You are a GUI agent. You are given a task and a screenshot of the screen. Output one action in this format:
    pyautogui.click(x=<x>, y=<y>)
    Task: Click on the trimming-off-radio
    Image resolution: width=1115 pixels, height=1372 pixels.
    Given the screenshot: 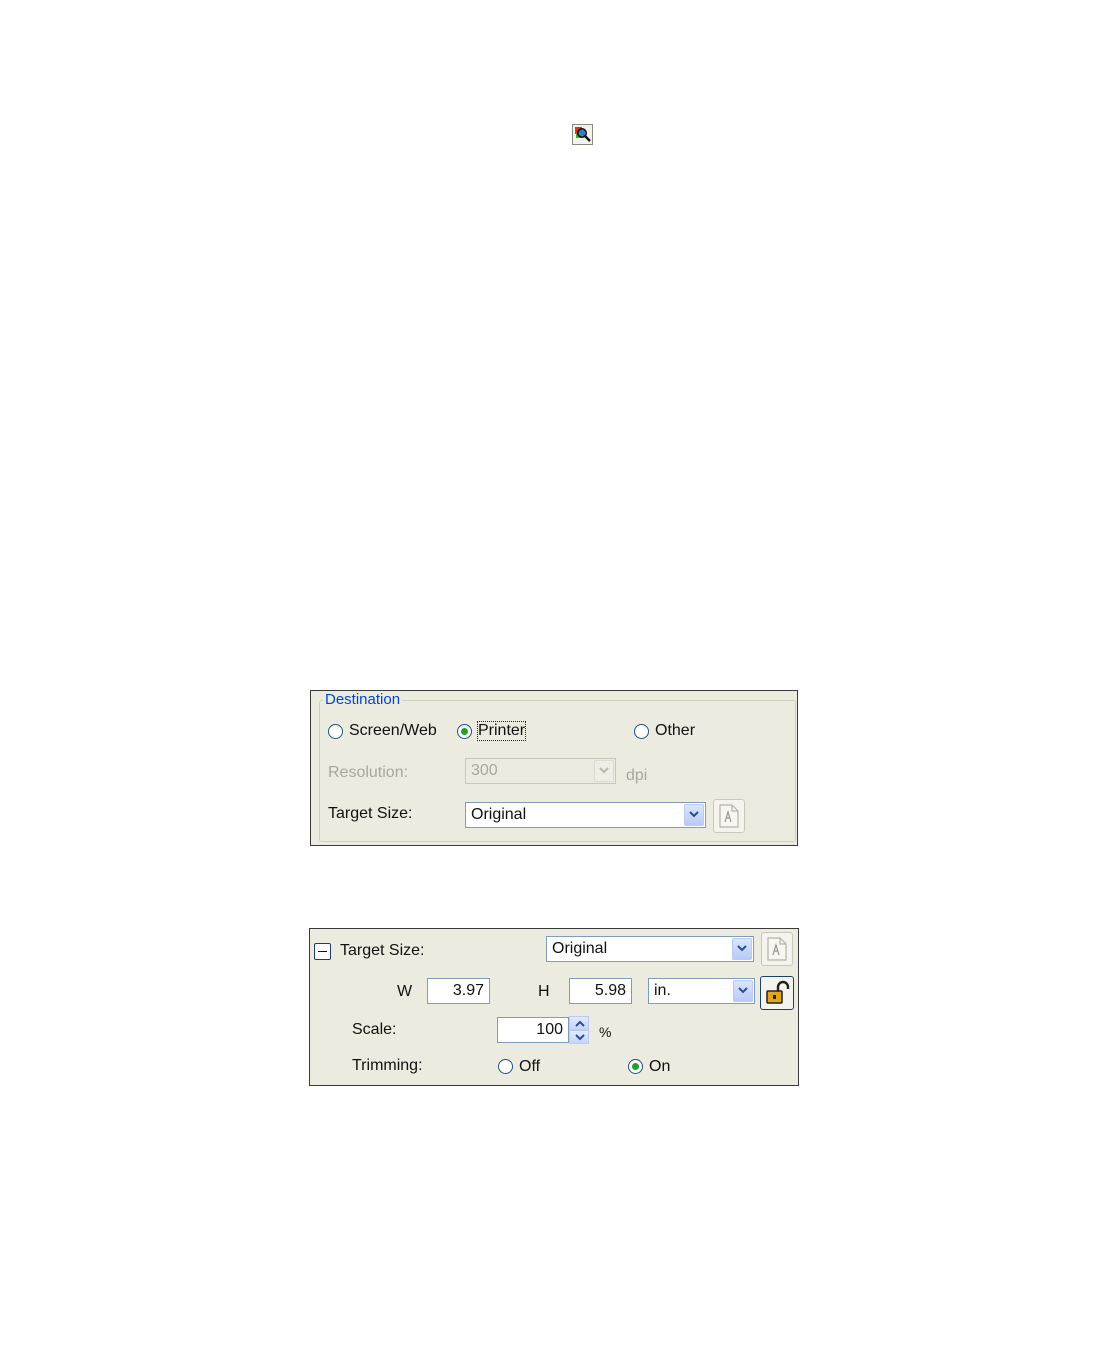 What is the action you would take?
    pyautogui.click(x=505, y=1066)
    